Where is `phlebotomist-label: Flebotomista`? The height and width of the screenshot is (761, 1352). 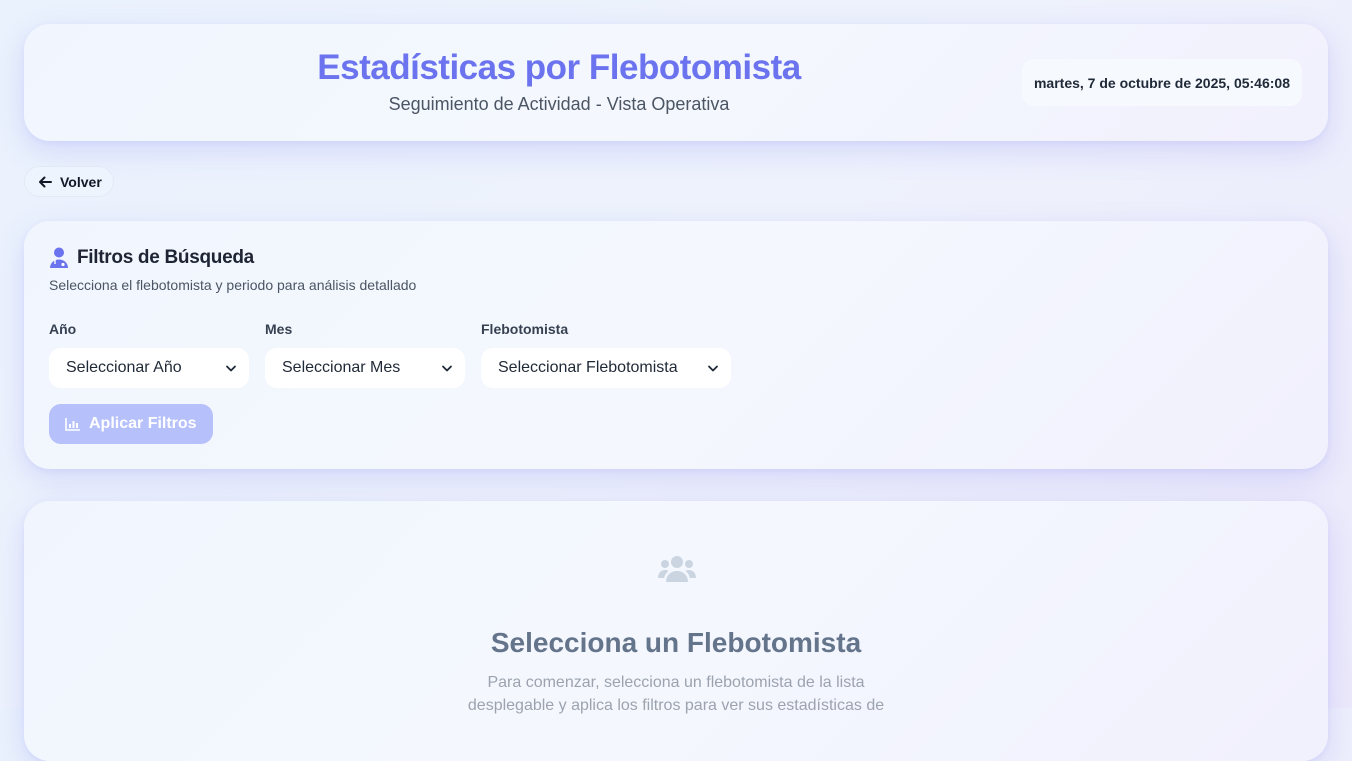
phlebotomist-label: Flebotomista is located at coordinates (525, 329).